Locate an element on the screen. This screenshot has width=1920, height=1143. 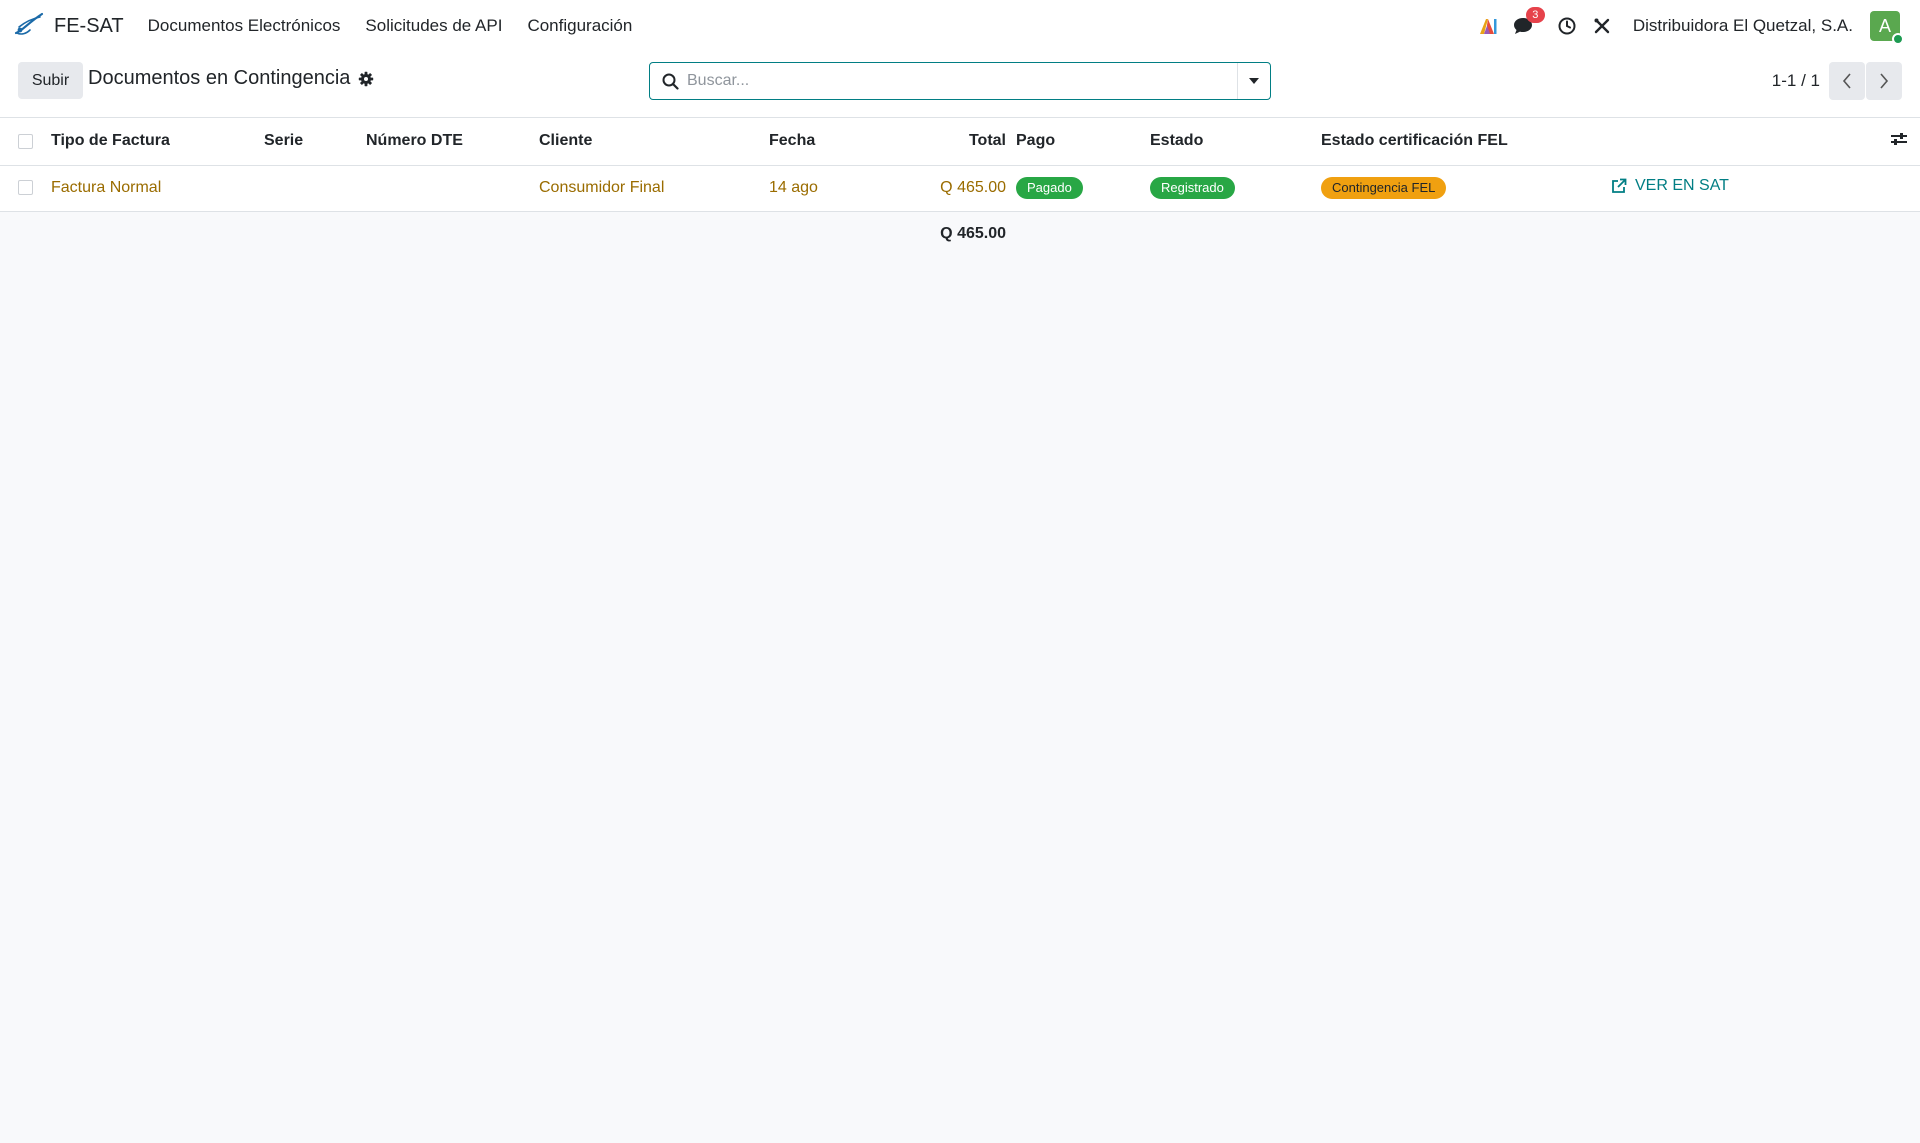
app-name: FE-SAT is located at coordinates (89, 25).